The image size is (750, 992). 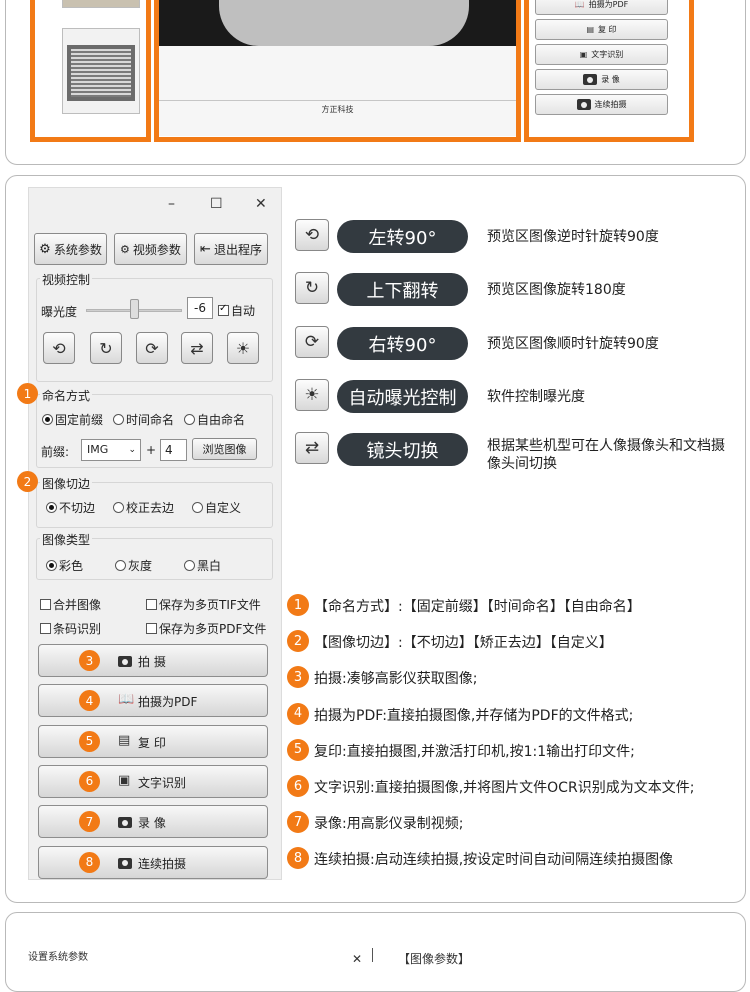 What do you see at coordinates (70, 628) in the screenshot?
I see `barcode-checkbox: 条码识别` at bounding box center [70, 628].